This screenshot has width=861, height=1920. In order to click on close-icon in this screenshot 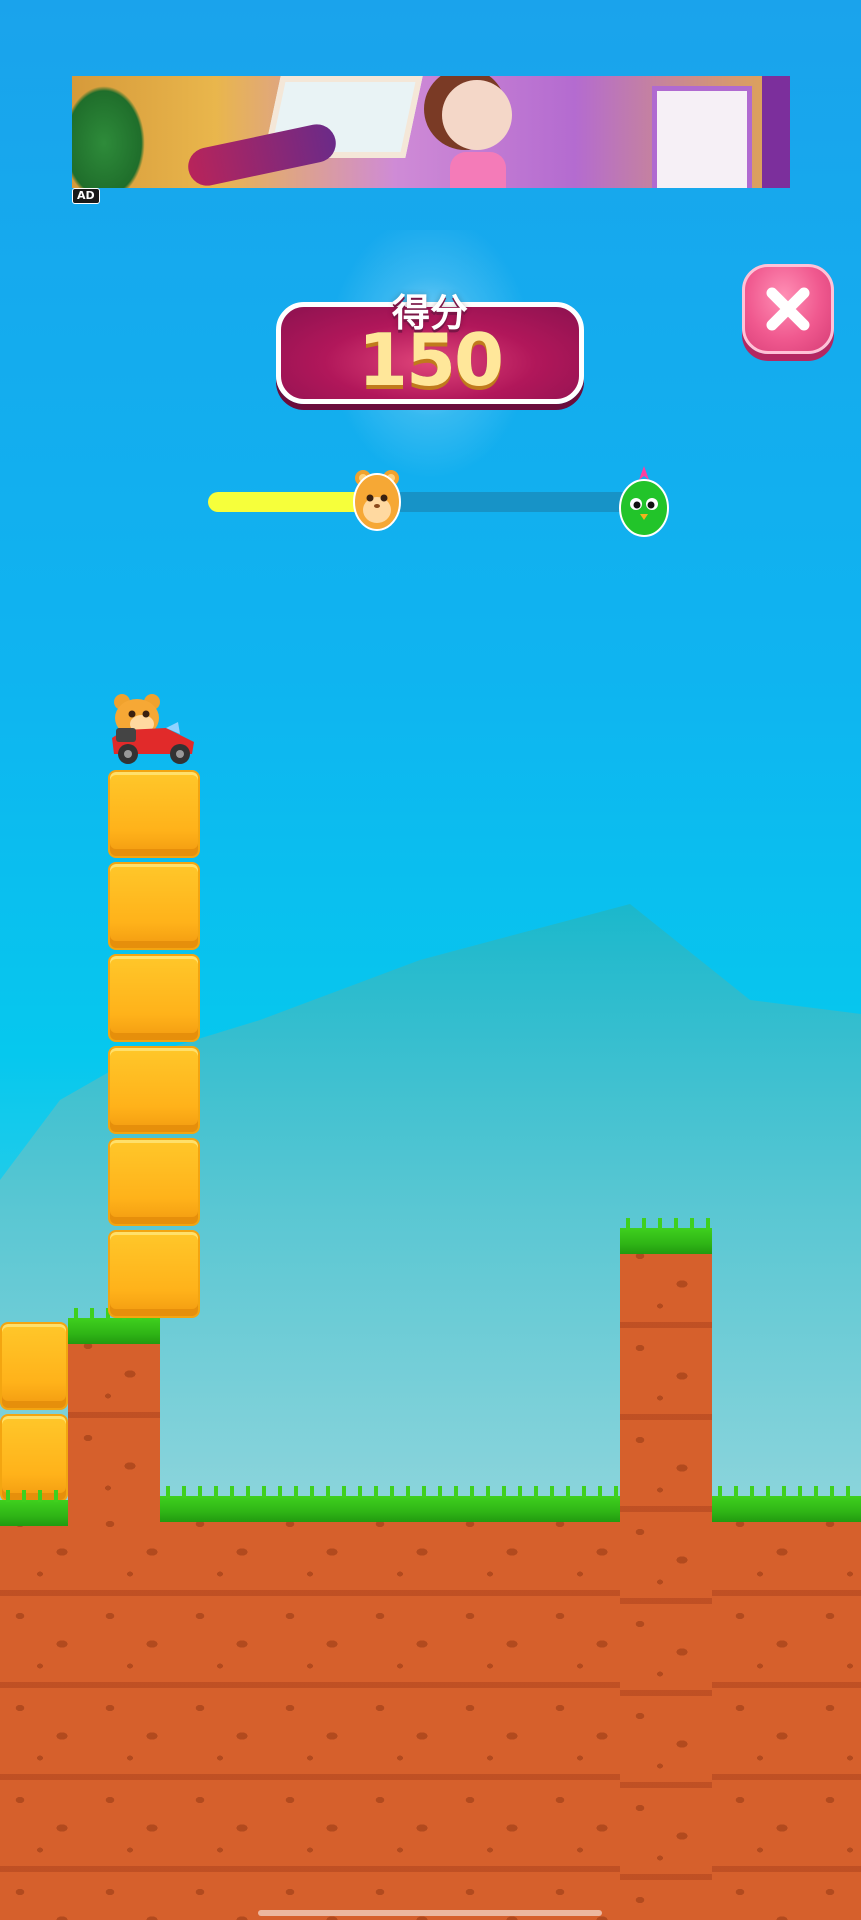, I will do `click(788, 309)`.